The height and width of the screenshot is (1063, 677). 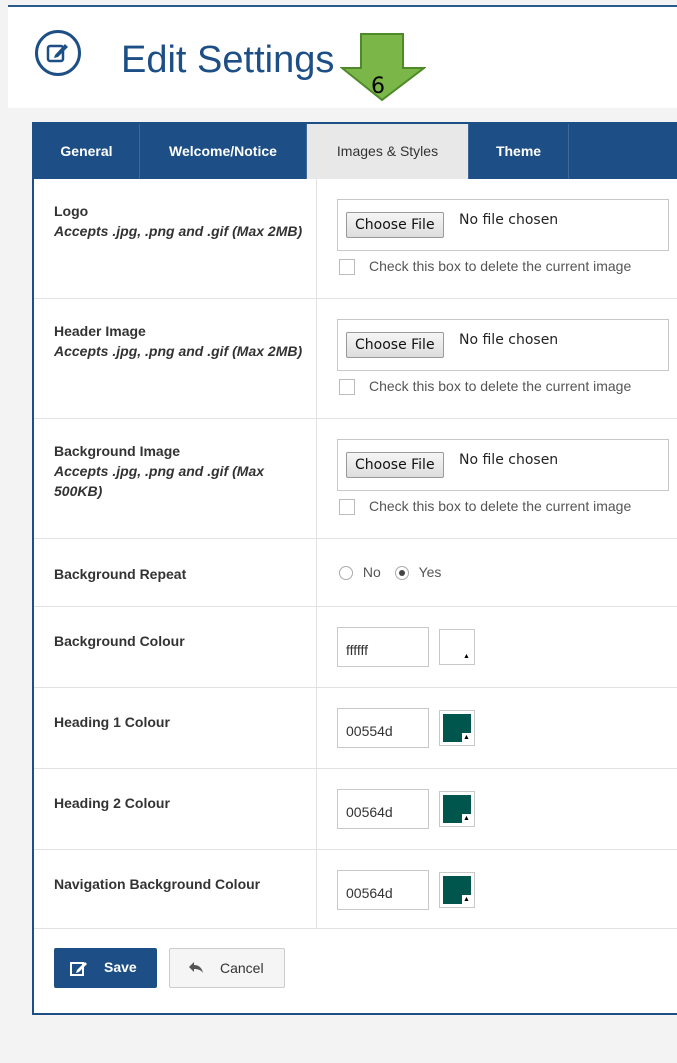 I want to click on reply-arrow-icon, so click(x=196, y=967).